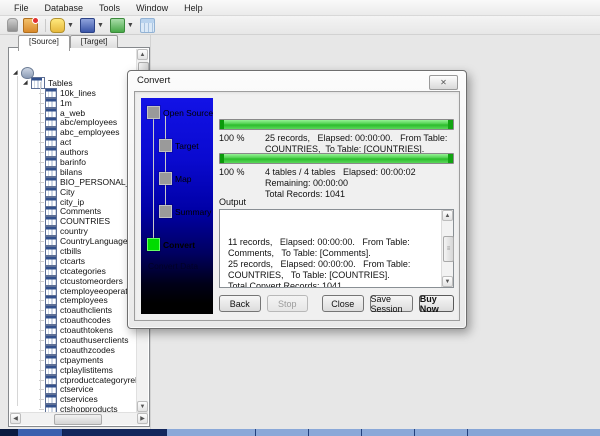 The image size is (600, 436). I want to click on close-button: ✕, so click(443, 82).